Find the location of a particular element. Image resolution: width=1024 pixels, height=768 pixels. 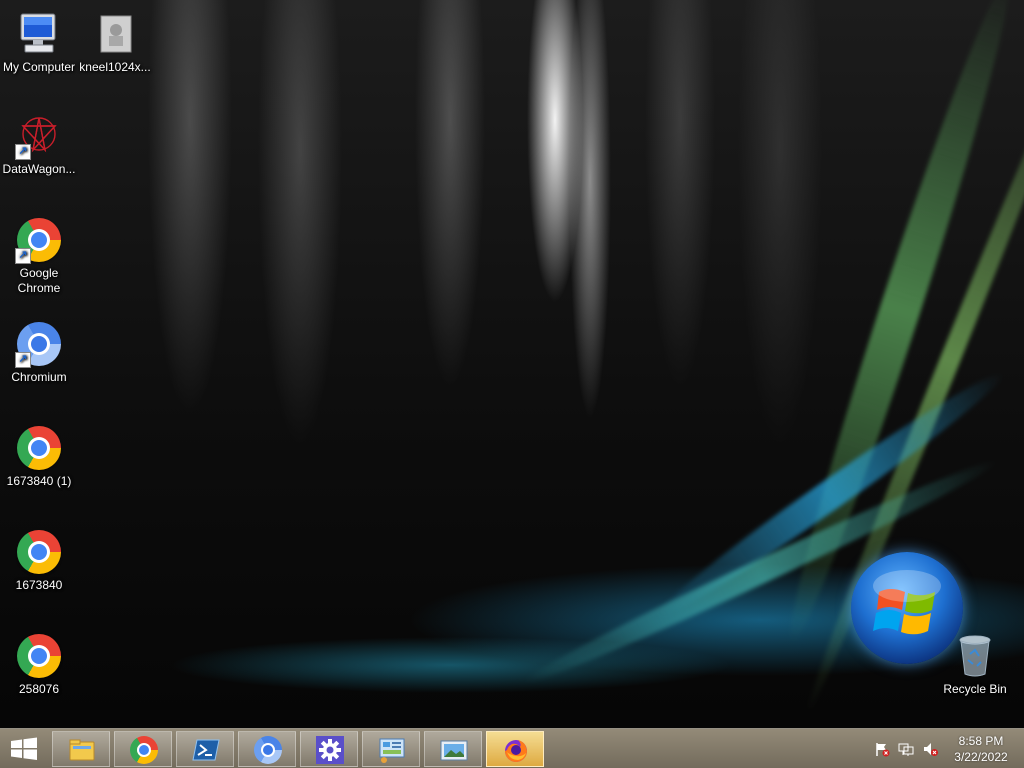

taskbar-clock: 8:58 PM 3/22/2022 is located at coordinates (981, 749).